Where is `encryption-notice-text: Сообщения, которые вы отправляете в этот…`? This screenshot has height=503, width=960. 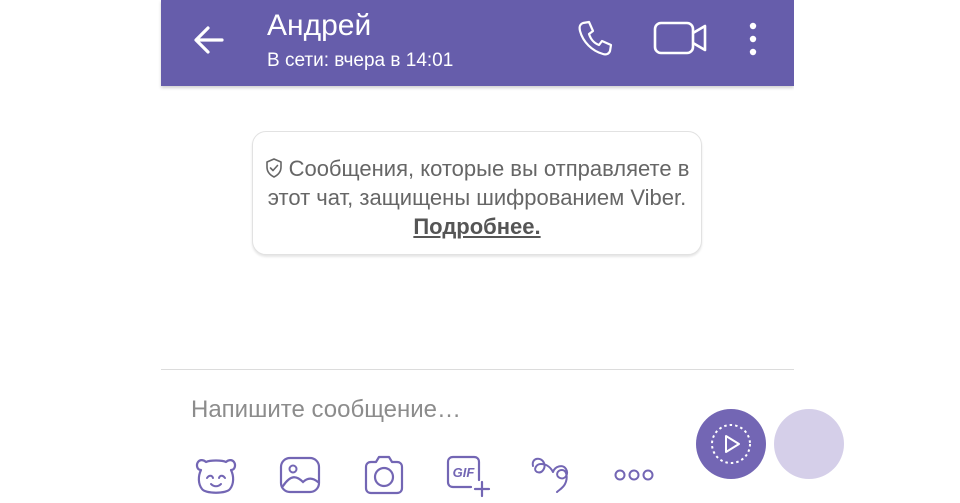 encryption-notice-text: Сообщения, которые вы отправляете в этот… is located at coordinates (478, 183).